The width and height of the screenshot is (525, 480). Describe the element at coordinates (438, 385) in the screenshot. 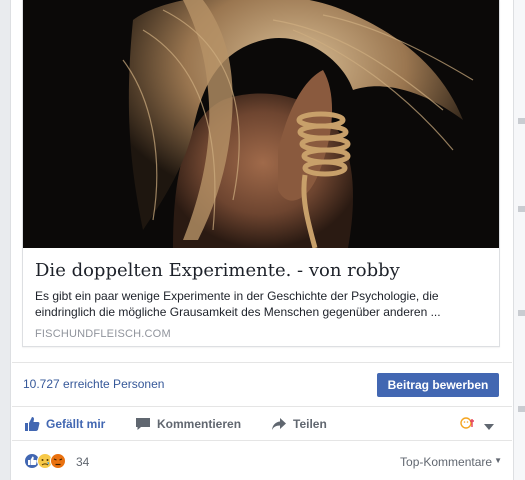

I see `boost-post-button: Beitrag bewerben` at that location.